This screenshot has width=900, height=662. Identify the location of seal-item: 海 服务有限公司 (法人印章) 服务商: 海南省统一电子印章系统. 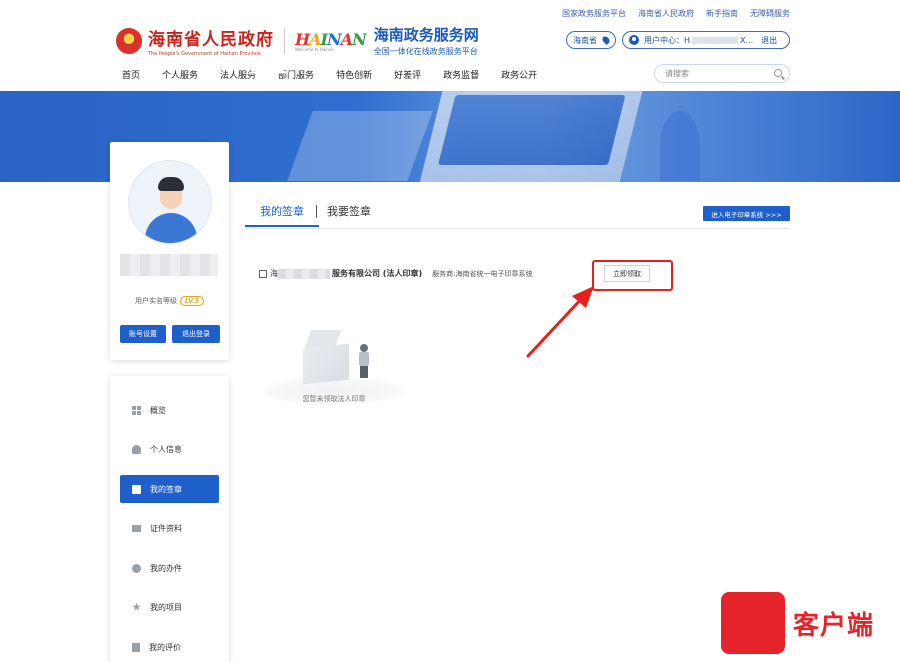
(395, 273).